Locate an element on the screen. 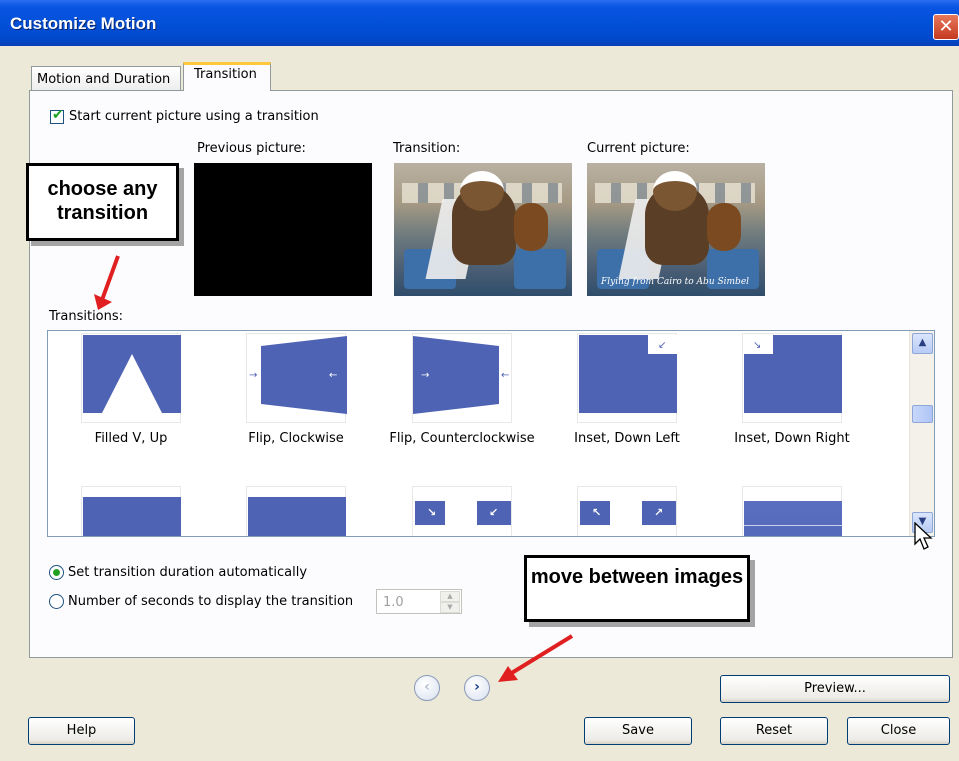 This screenshot has height=761, width=959. transition-tile-flip-counterclockwise: → ← is located at coordinates (462, 378).